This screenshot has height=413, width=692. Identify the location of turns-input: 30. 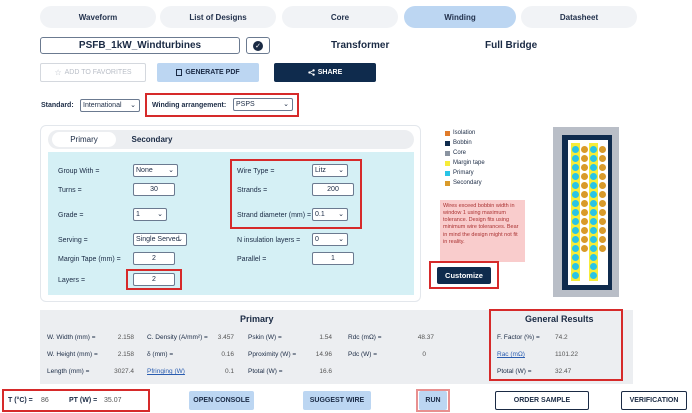
(154, 189).